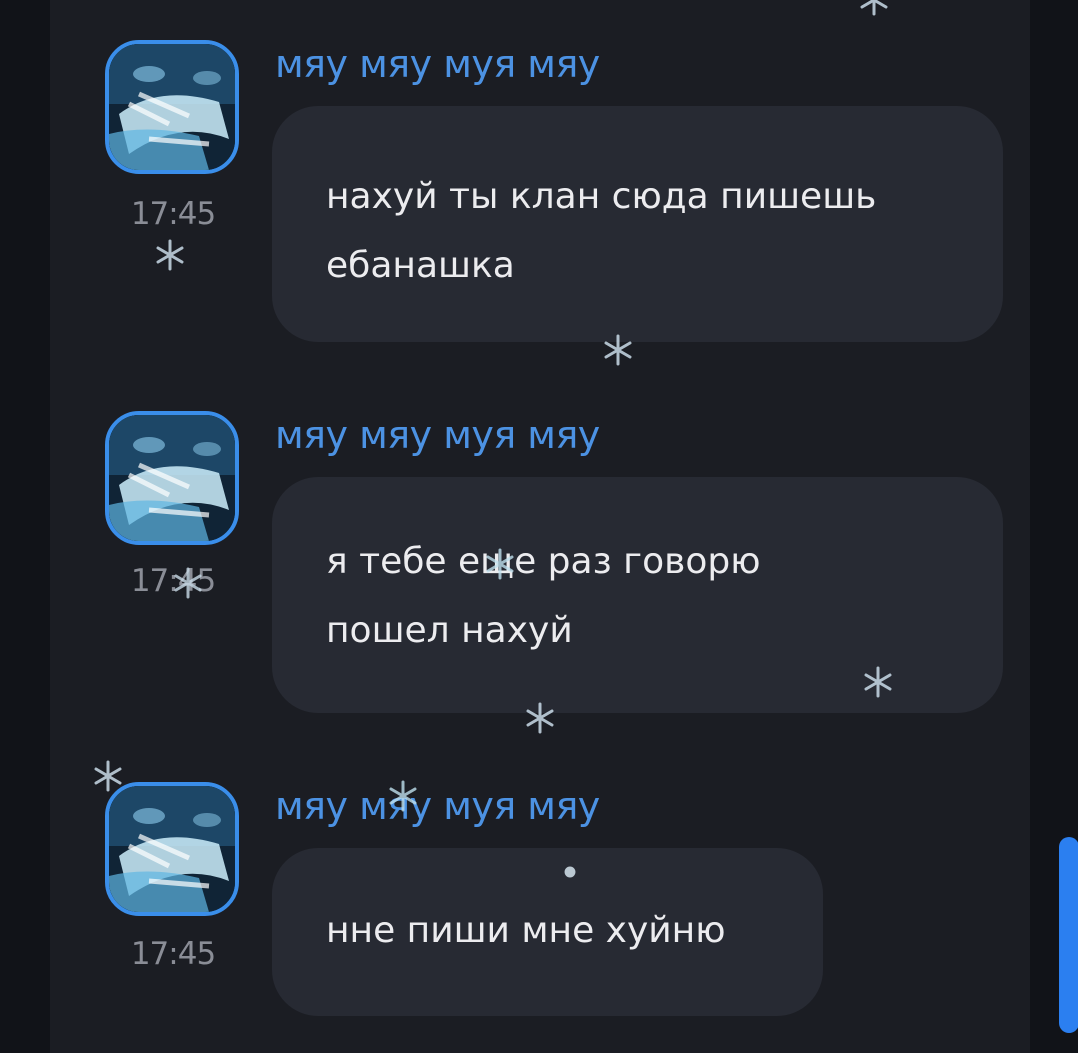 This screenshot has height=1053, width=1078. What do you see at coordinates (449, 630) in the screenshot?
I see `message-text-line: пошел нахуй` at bounding box center [449, 630].